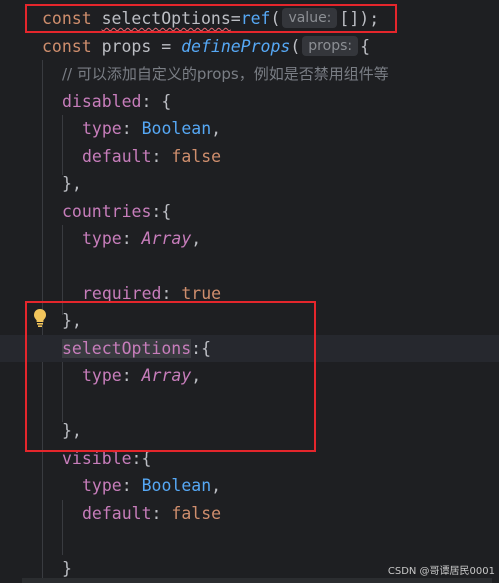  I want to click on horizontal-scrollbar, so click(257, 580).